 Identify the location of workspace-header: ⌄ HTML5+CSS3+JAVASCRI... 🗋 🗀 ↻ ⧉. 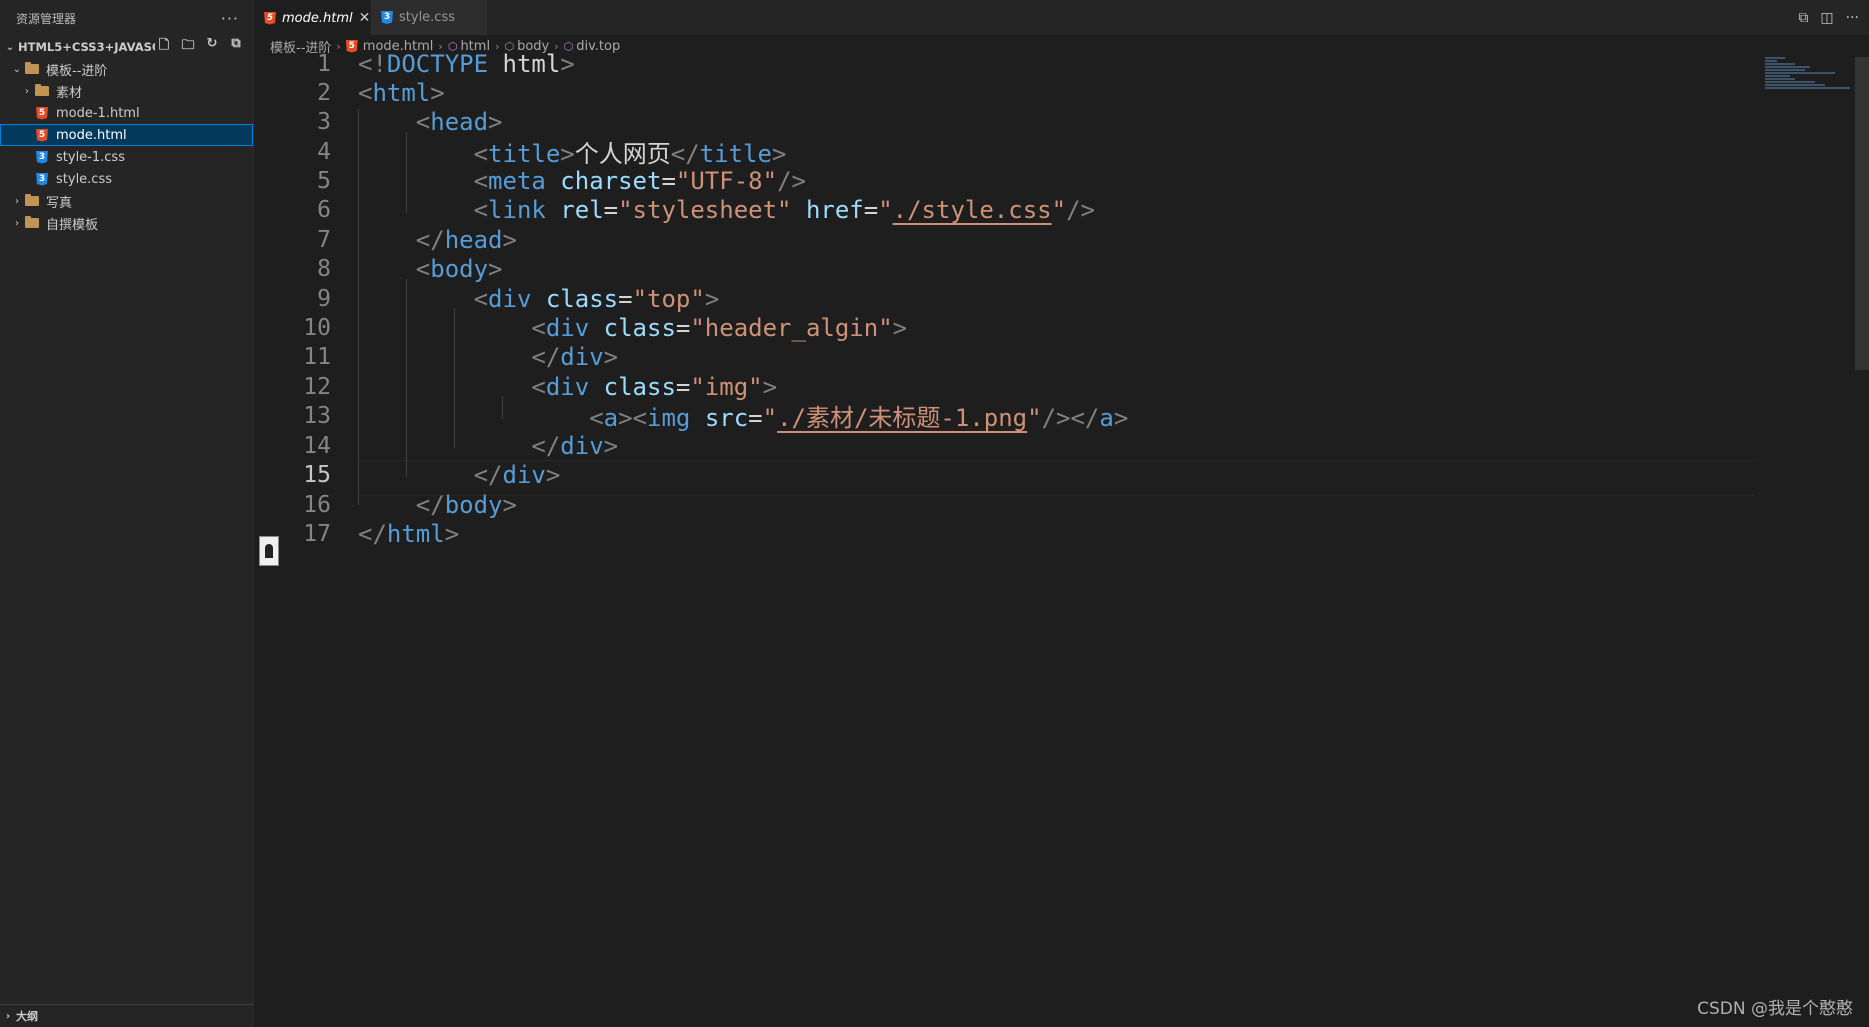
(126, 47).